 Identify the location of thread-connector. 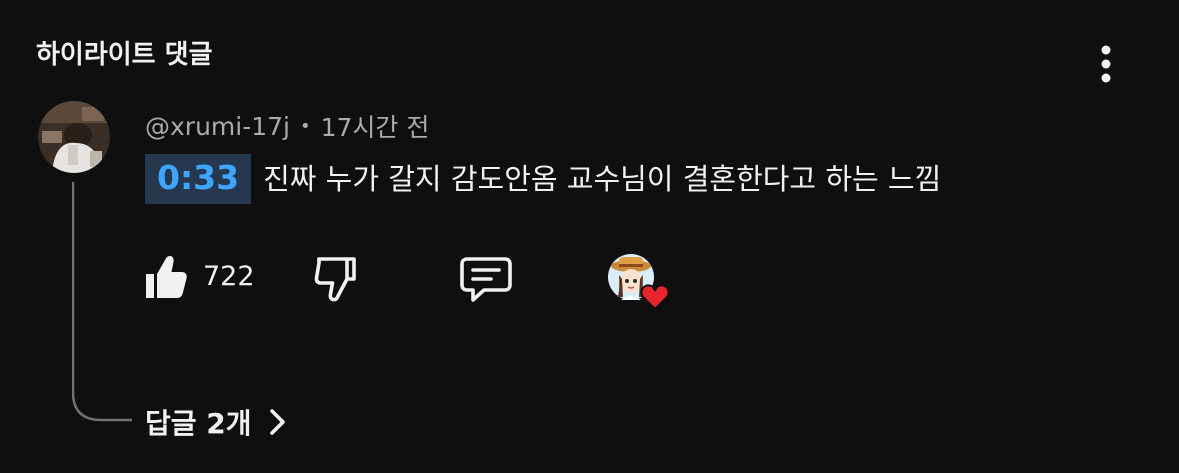
(102, 302).